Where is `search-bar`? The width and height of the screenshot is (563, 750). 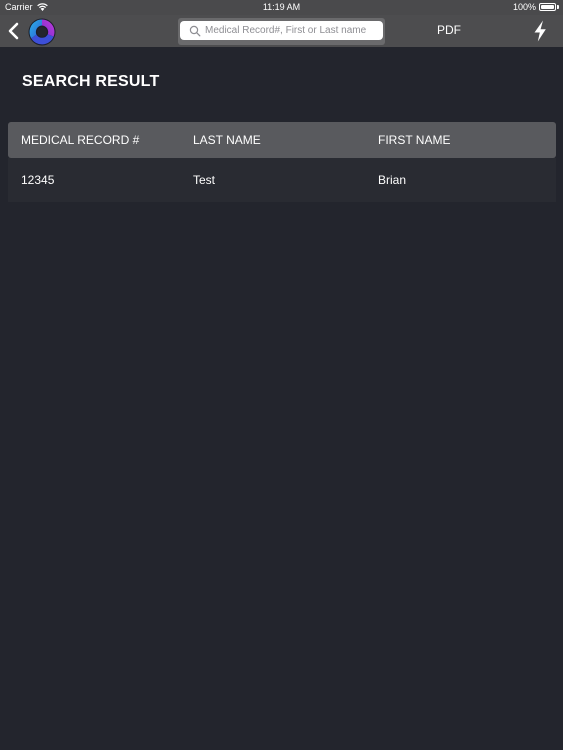
search-bar is located at coordinates (281, 31).